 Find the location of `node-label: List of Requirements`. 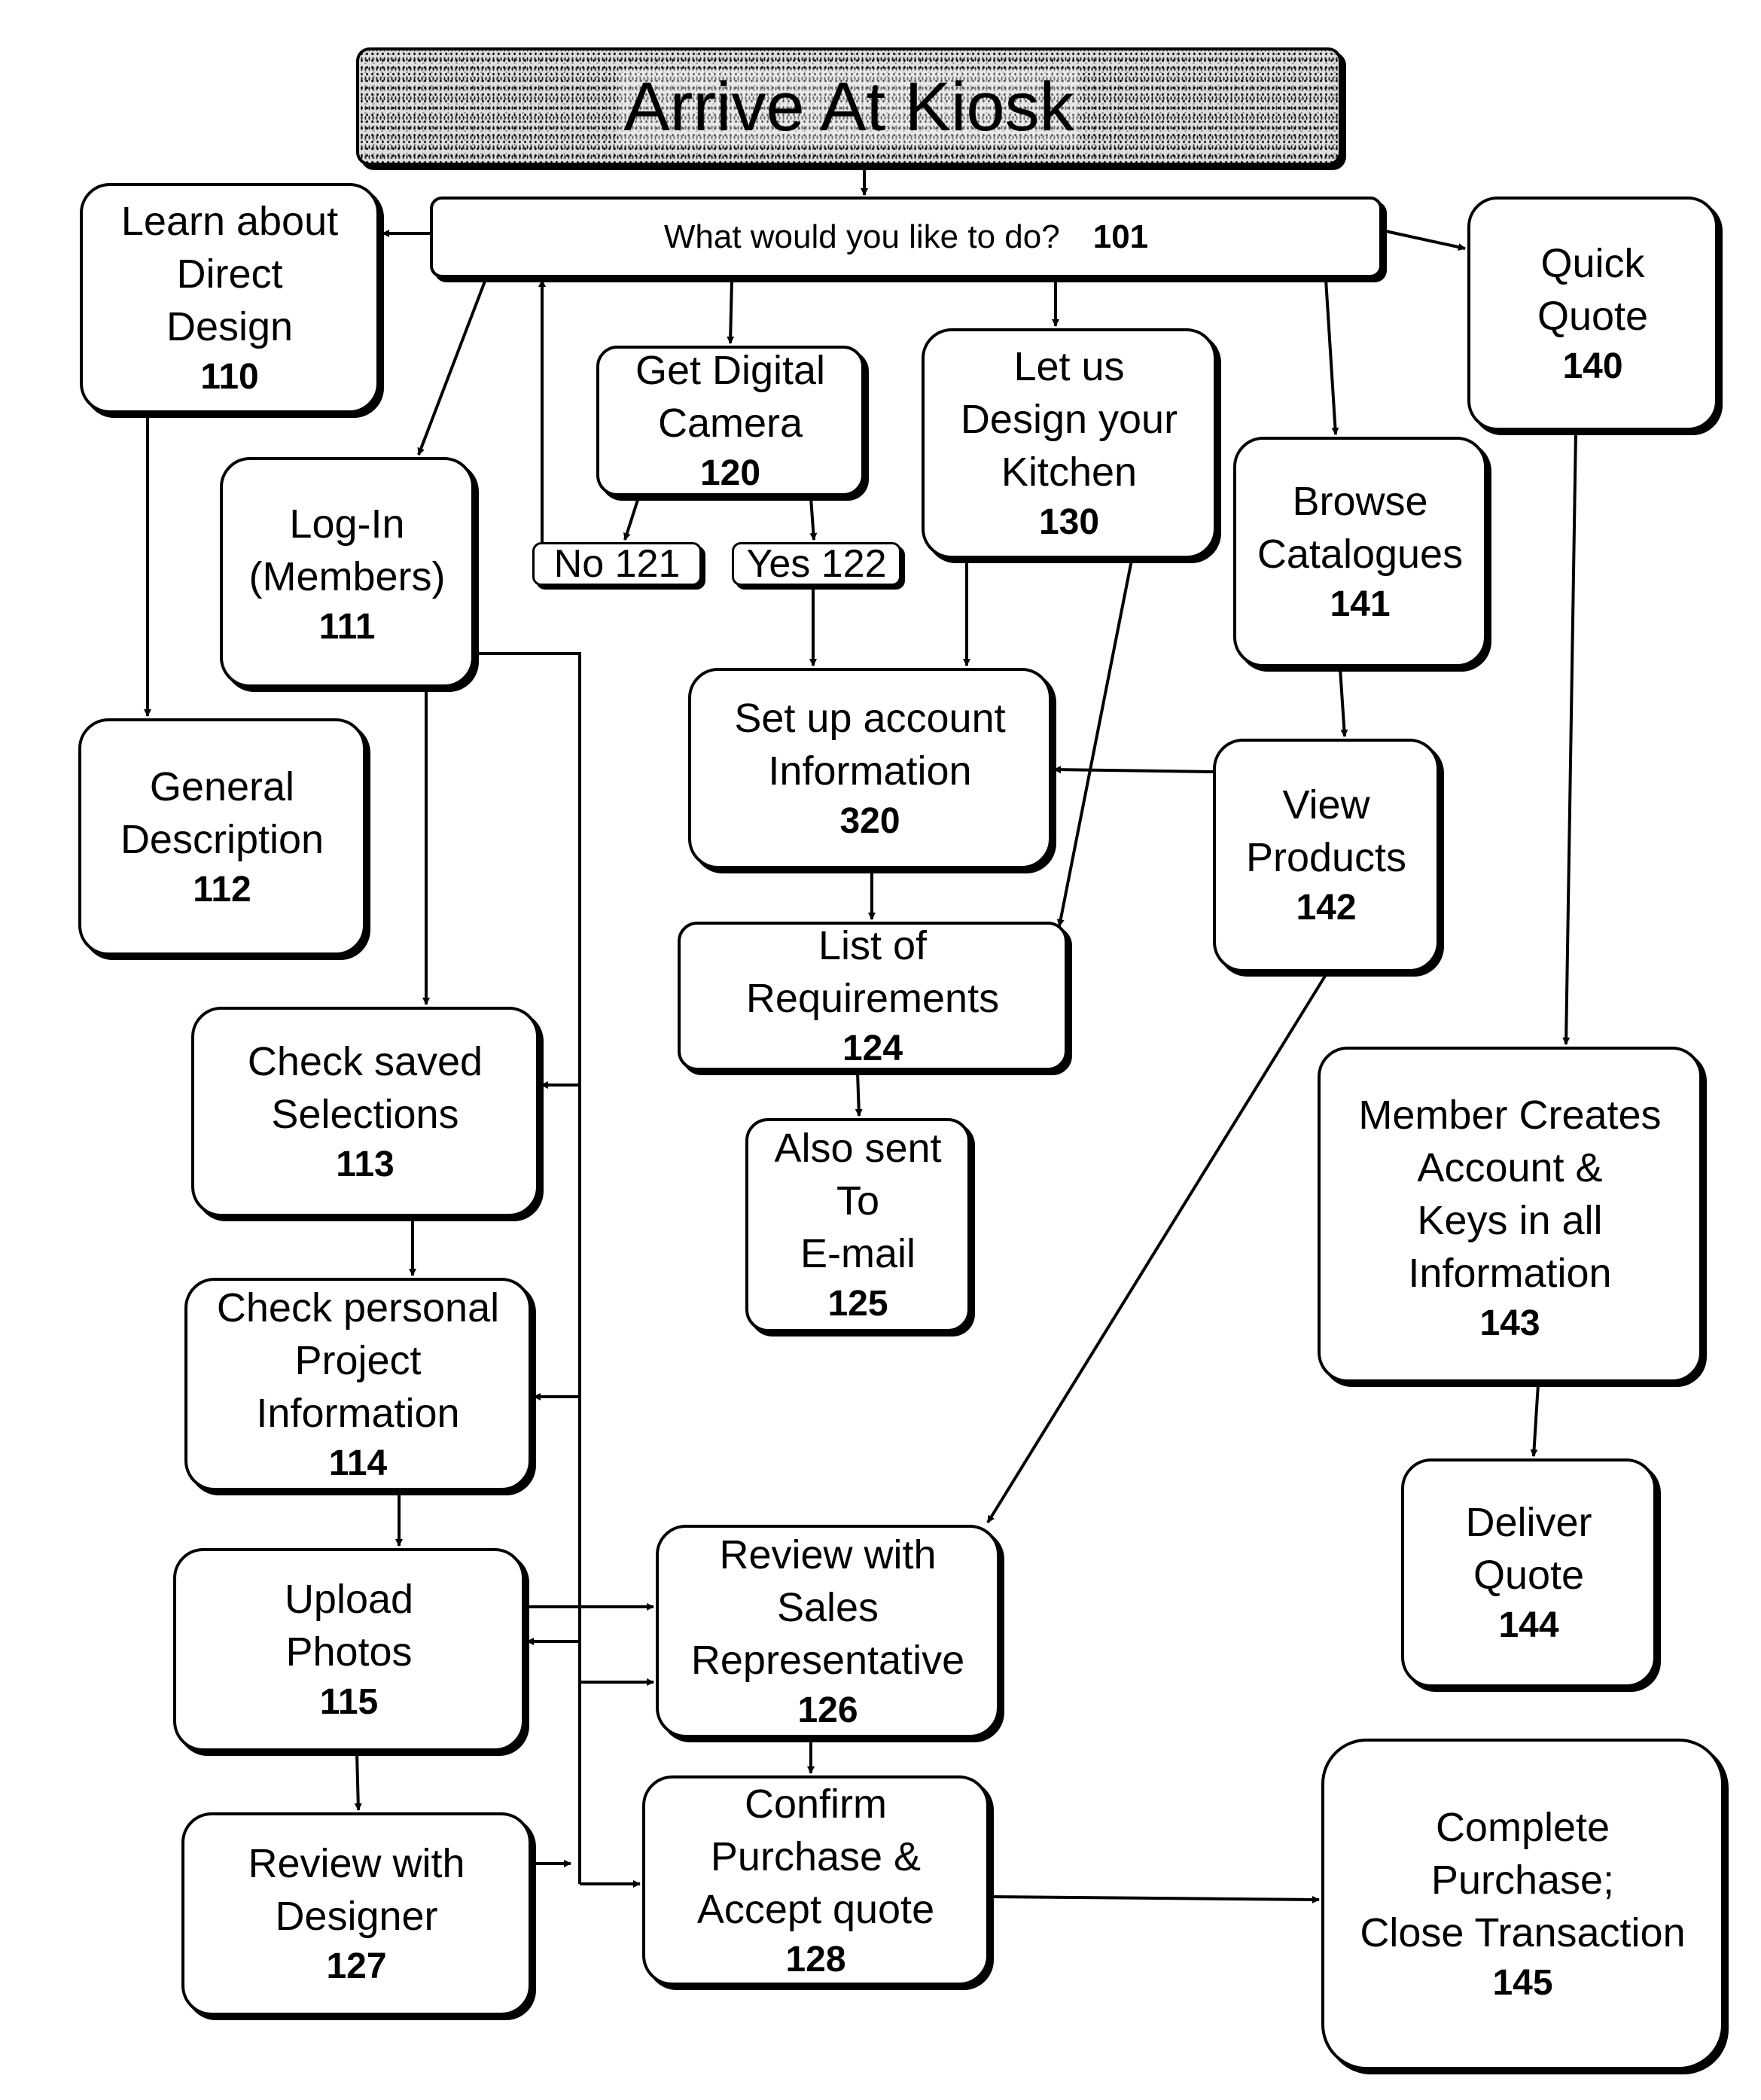

node-label: List of Requirements is located at coordinates (873, 972).